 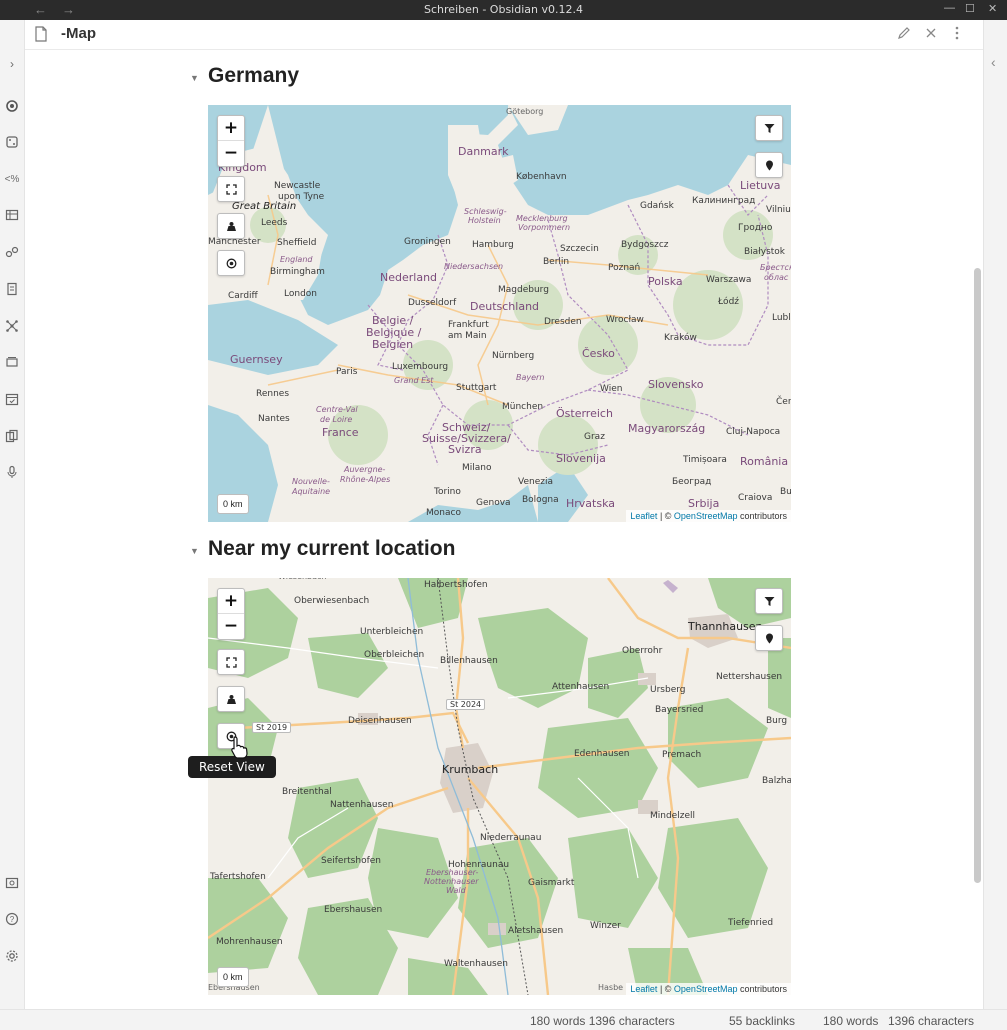 I want to click on map-place-label: Polska, so click(x=665, y=281).